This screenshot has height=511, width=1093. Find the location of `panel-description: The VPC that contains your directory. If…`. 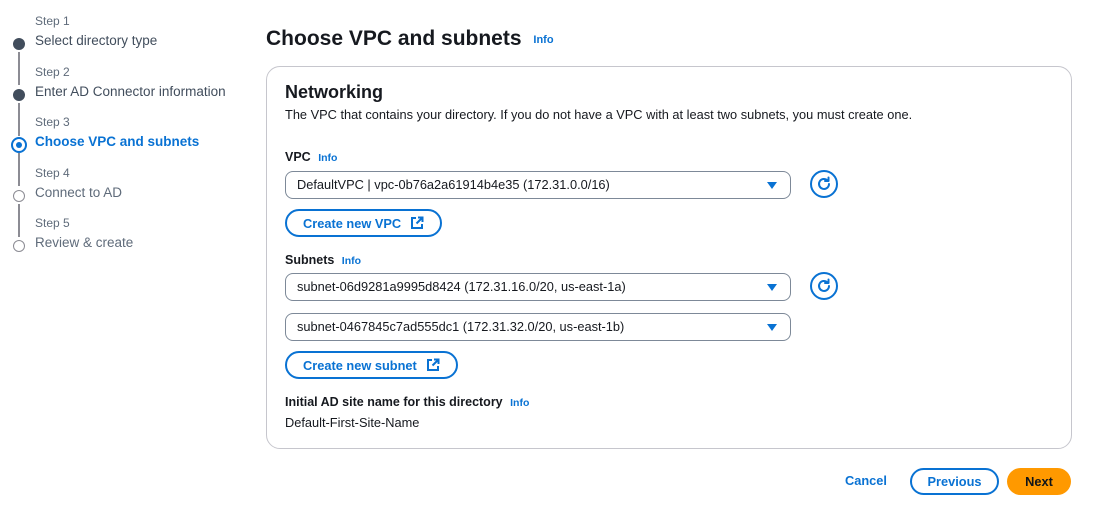

panel-description: The VPC that contains your directory. If… is located at coordinates (599, 114).